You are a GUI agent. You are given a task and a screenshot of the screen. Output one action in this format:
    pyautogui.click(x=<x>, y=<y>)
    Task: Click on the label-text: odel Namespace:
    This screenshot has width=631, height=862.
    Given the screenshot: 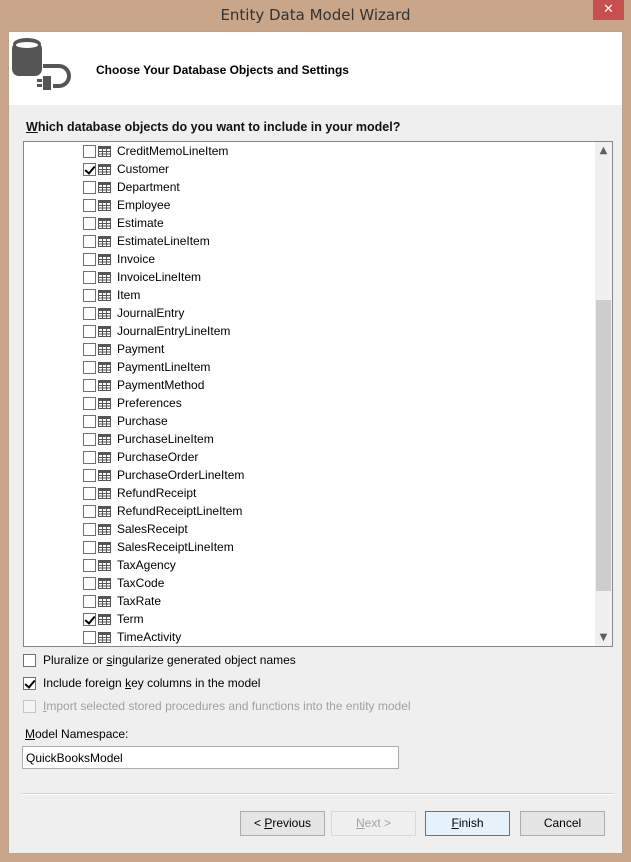 What is the action you would take?
    pyautogui.click(x=82, y=734)
    